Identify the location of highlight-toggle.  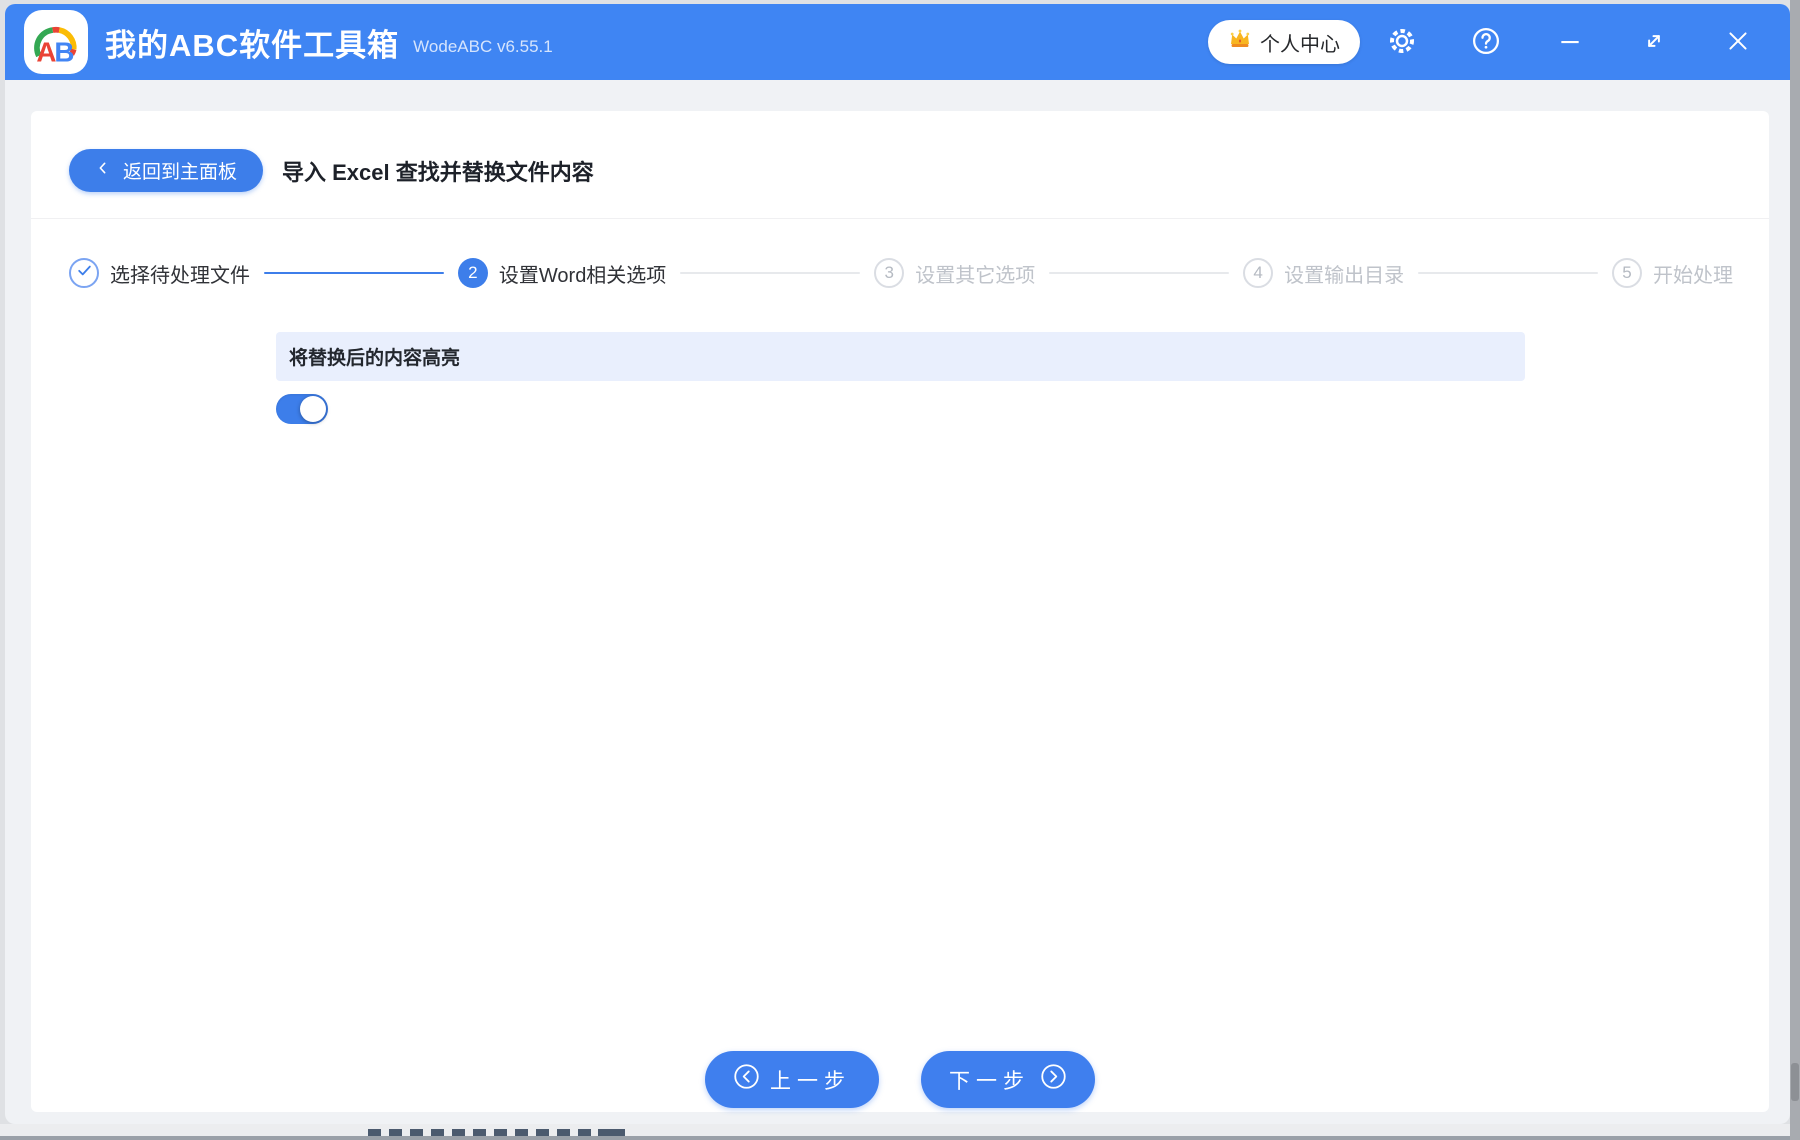
(302, 409).